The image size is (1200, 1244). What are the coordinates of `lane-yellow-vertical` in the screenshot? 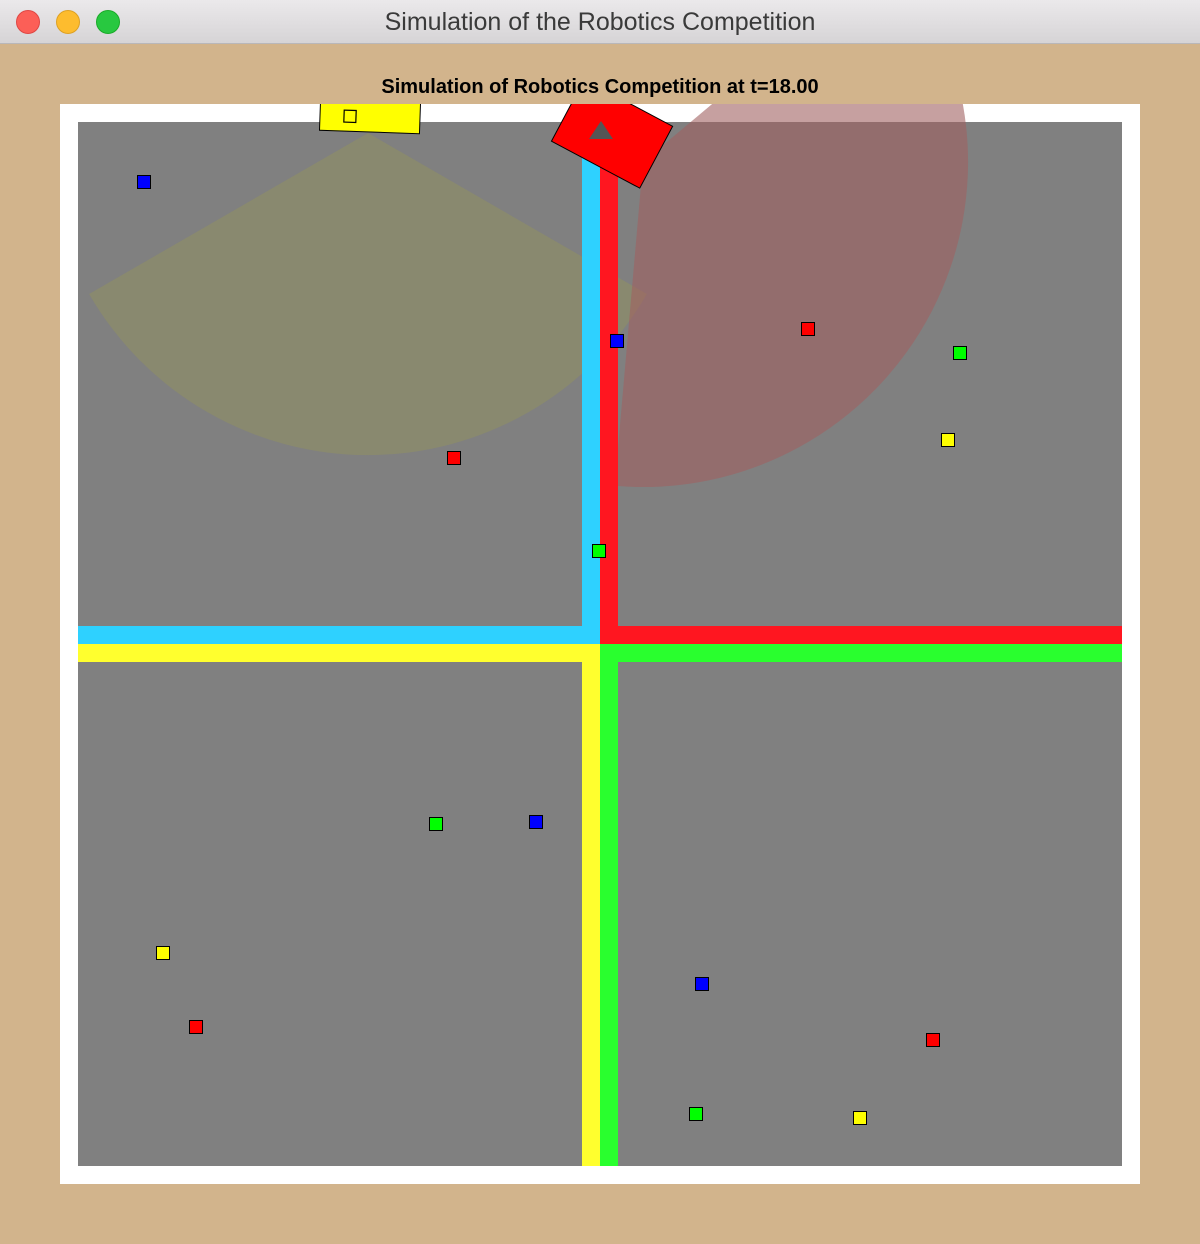 It's located at (591, 905).